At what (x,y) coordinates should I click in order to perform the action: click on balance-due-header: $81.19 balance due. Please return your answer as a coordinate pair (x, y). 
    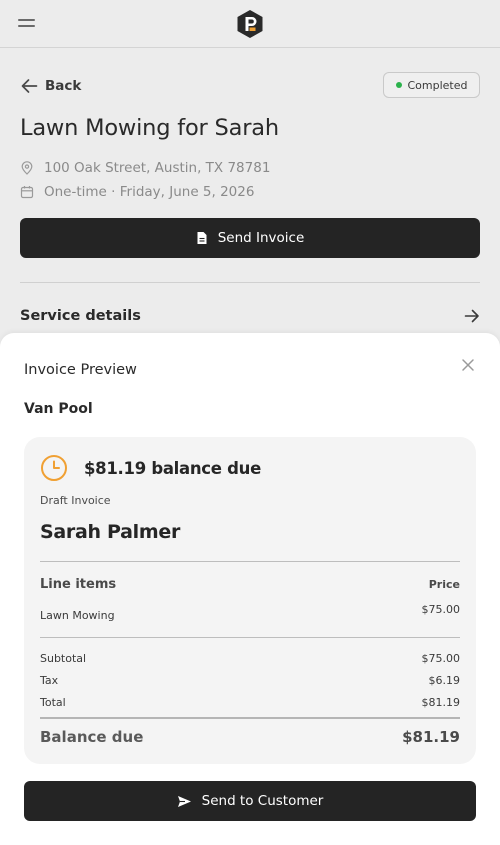
    Looking at the image, I should click on (150, 468).